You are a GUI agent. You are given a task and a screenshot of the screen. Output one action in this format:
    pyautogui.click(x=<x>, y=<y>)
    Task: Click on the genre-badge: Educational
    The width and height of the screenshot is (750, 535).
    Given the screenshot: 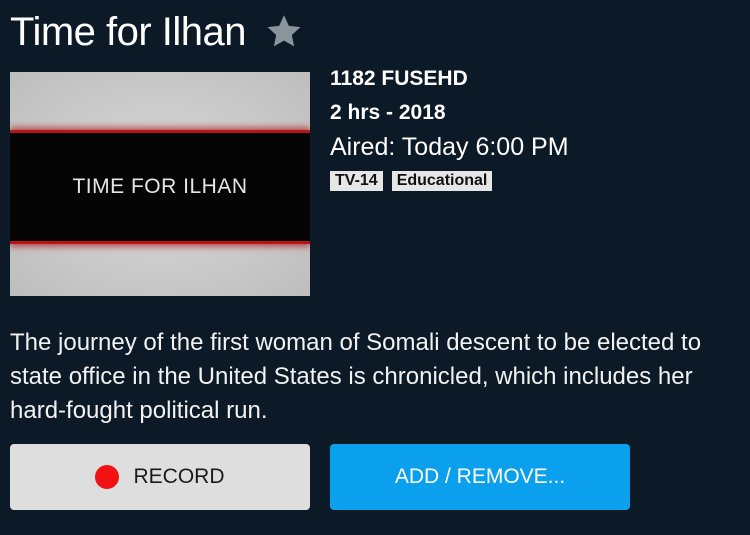 What is the action you would take?
    pyautogui.click(x=442, y=181)
    